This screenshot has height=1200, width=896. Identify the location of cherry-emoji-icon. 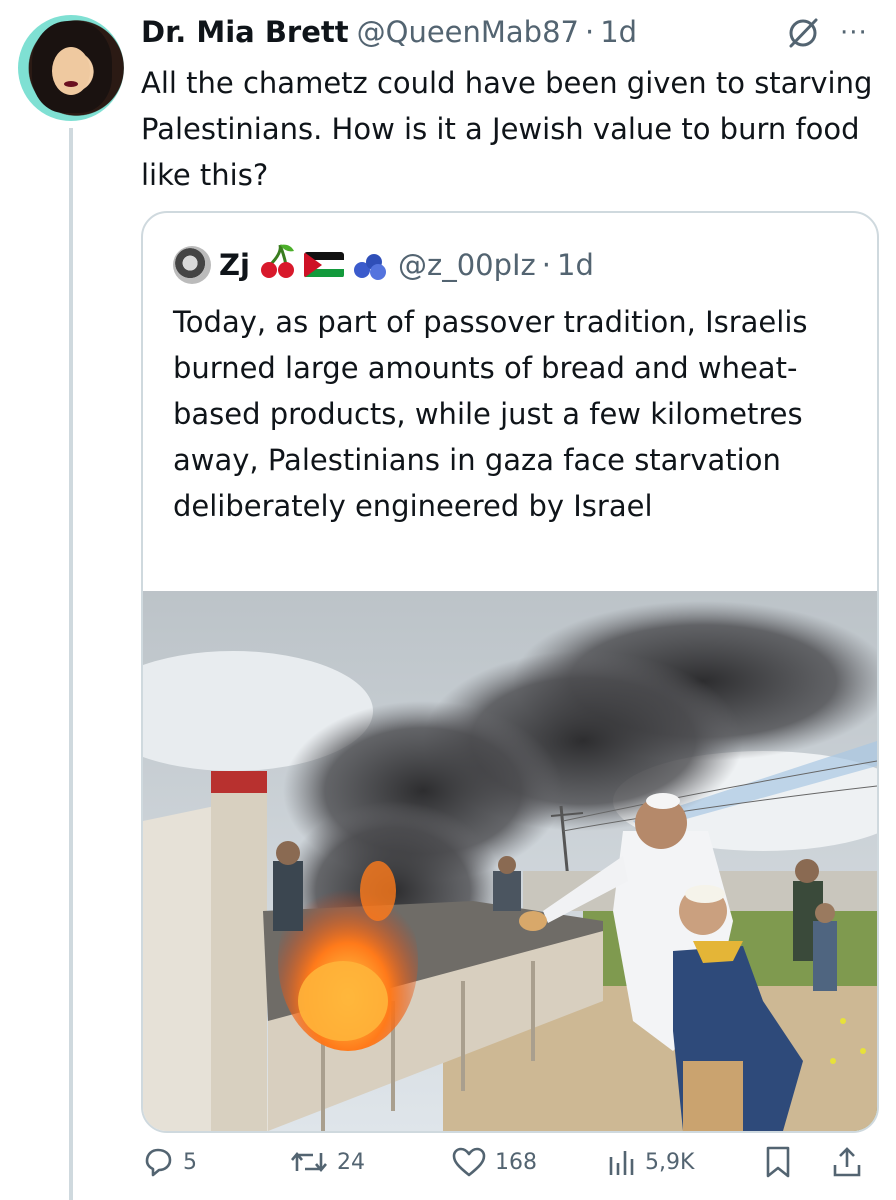
(278, 264).